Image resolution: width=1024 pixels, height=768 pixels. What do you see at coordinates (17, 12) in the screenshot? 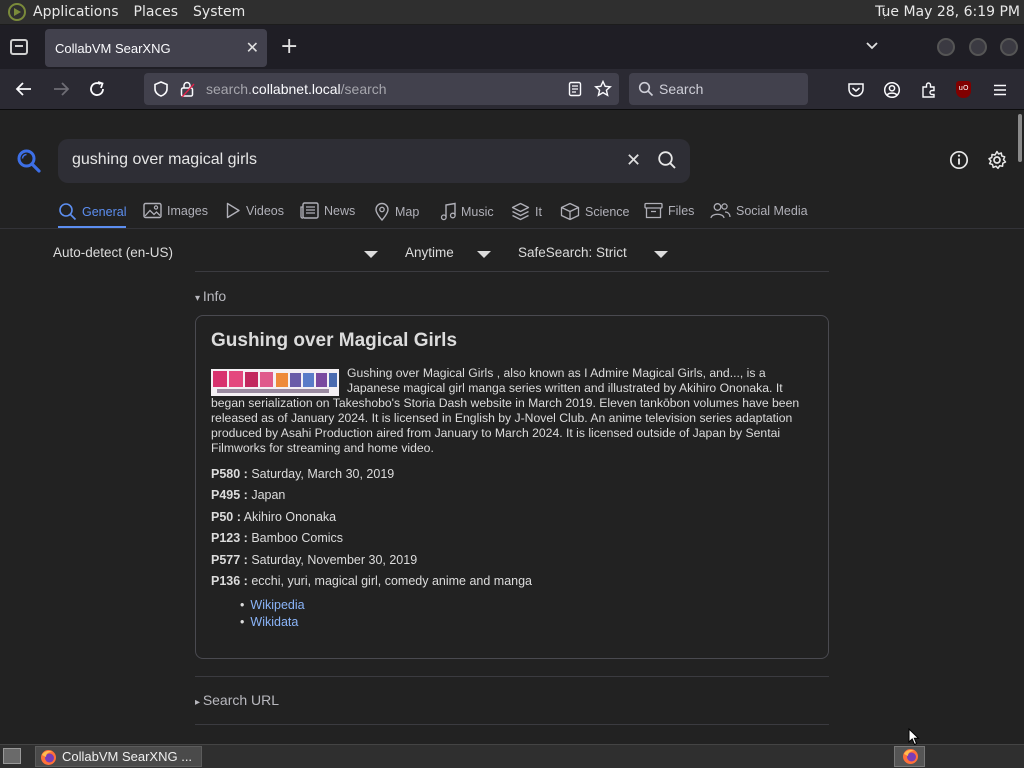
I see `applications-logo-icon` at bounding box center [17, 12].